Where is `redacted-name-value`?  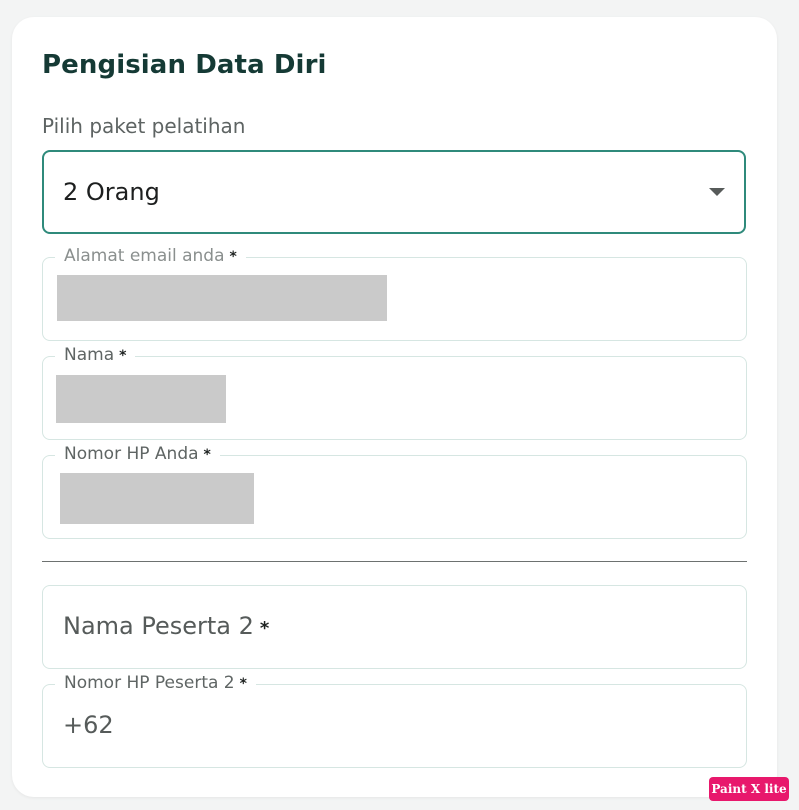
redacted-name-value is located at coordinates (141, 399).